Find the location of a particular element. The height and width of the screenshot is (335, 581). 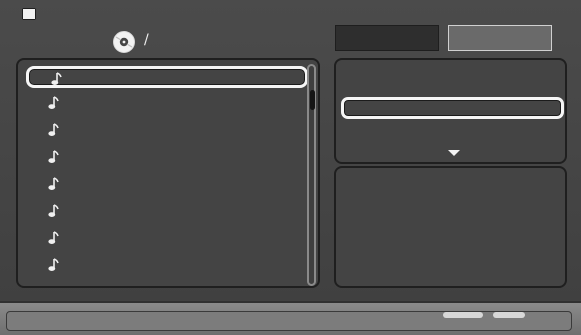

bottom-bar is located at coordinates (290, 318).